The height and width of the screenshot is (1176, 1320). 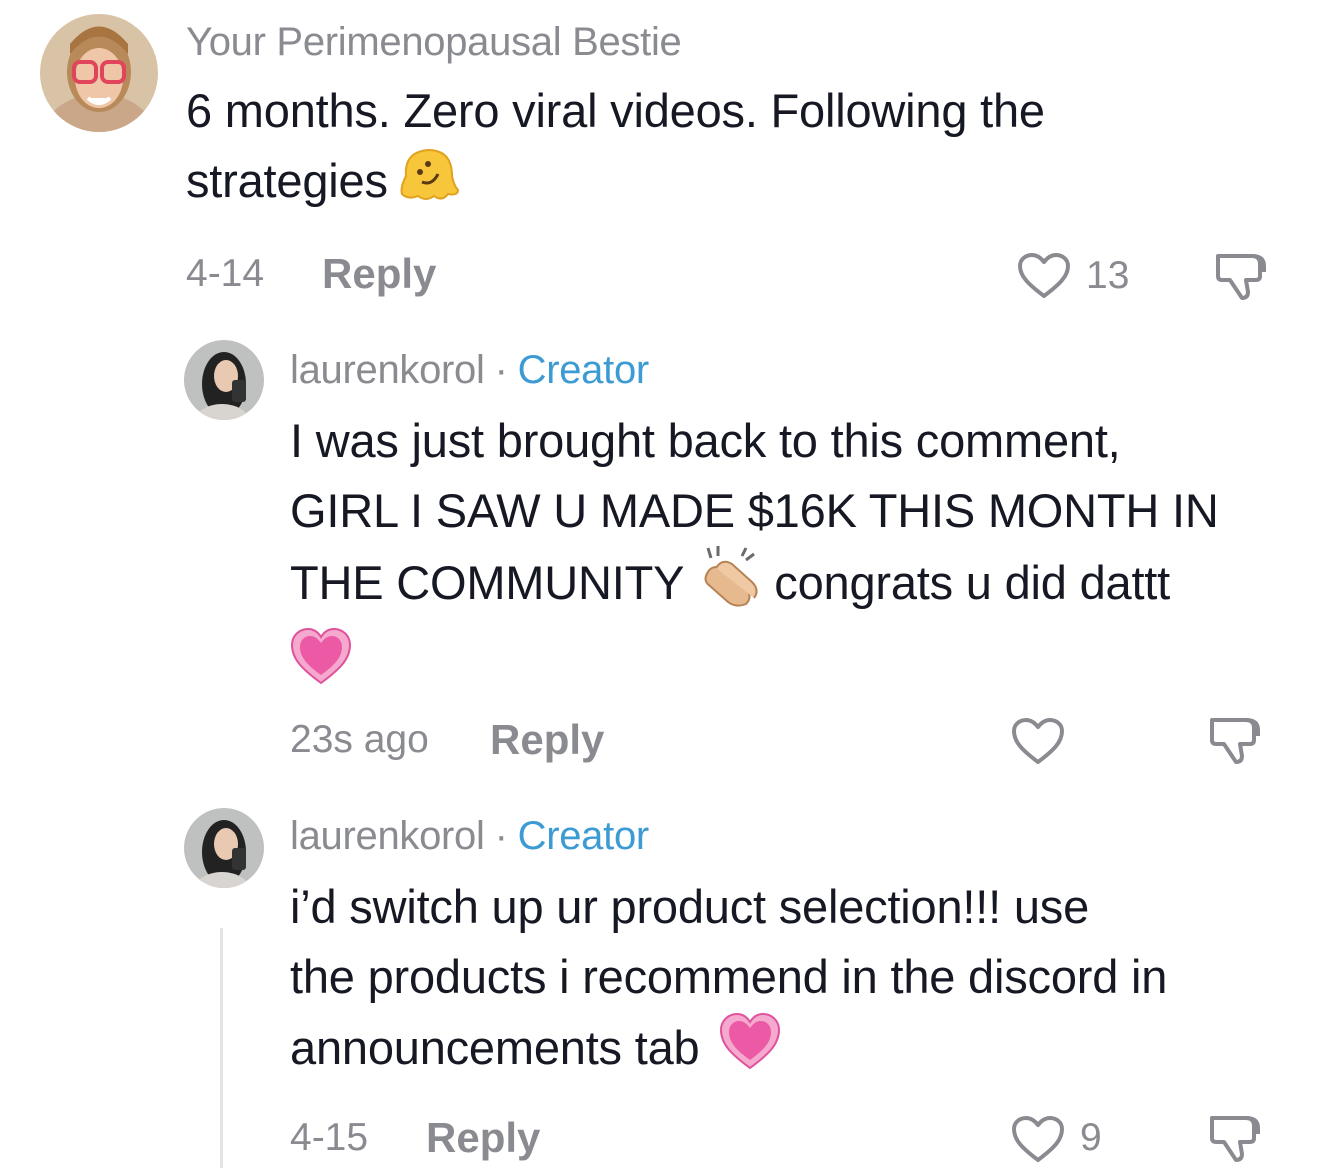 What do you see at coordinates (754, 510) in the screenshot?
I see `comment-line: GIRL I SAW U MADE $16K THIS MONTH IN` at bounding box center [754, 510].